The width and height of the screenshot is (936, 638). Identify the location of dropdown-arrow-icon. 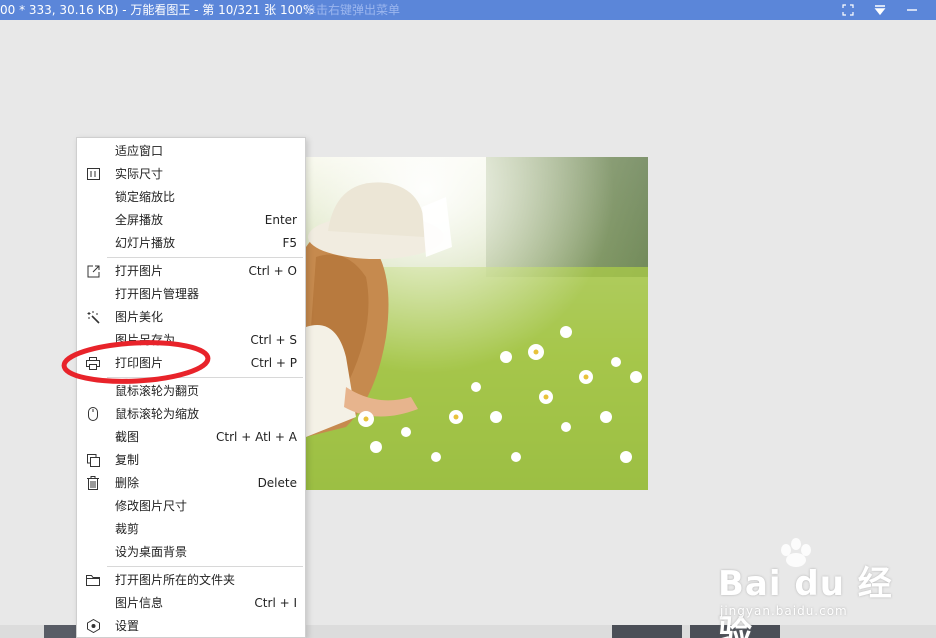
(880, 10).